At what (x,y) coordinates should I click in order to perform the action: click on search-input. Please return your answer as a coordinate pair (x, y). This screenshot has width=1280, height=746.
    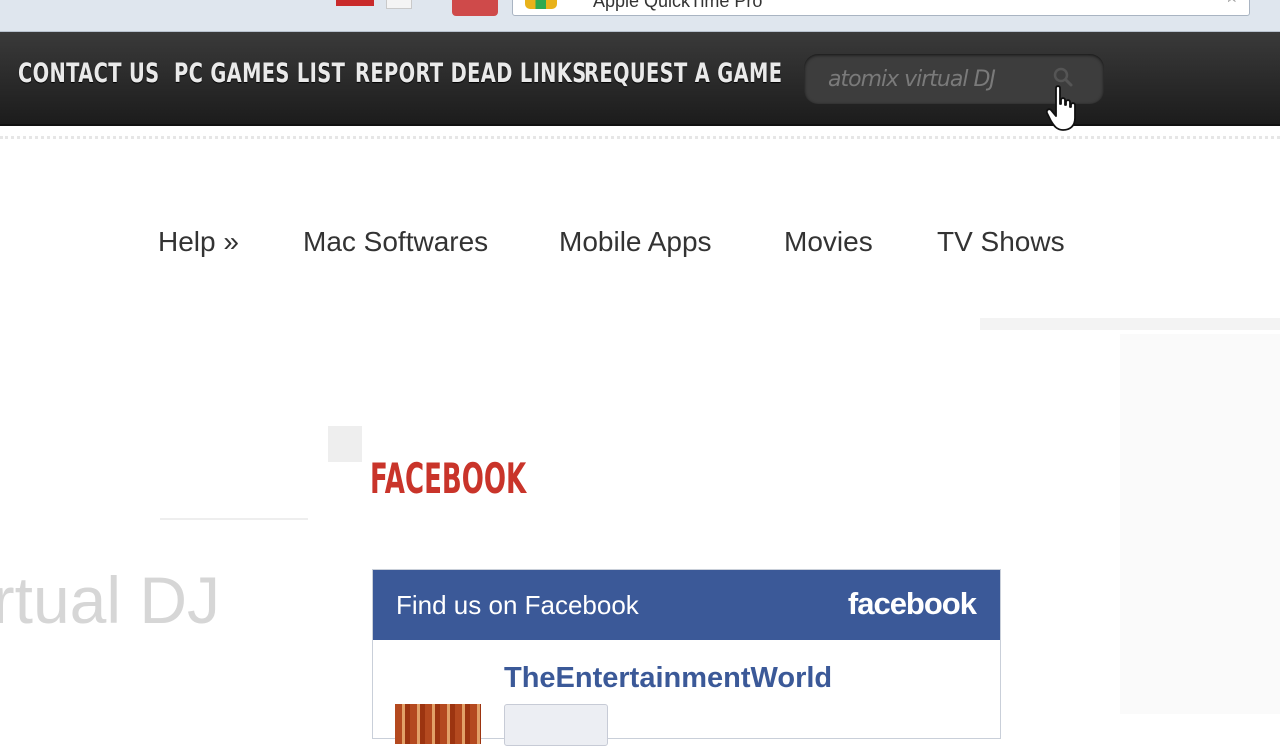
    Looking at the image, I should click on (938, 79).